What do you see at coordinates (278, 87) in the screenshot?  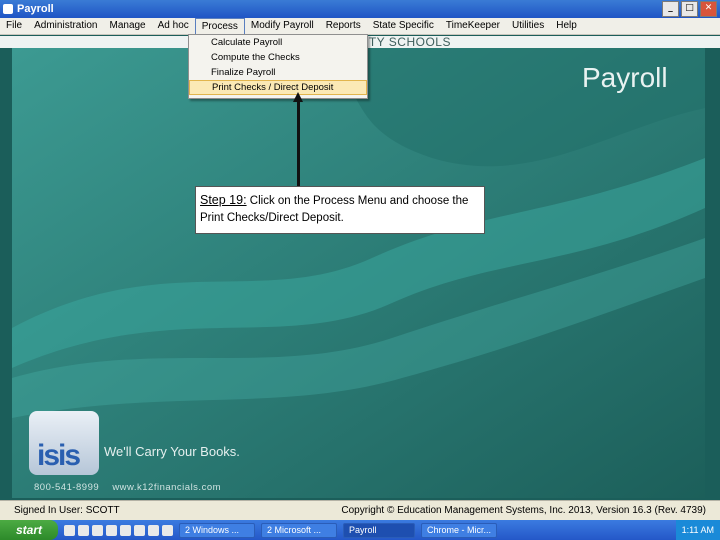 I see `menu-item-print-checks-direct-deposit: Print Checks / Direct Deposit` at bounding box center [278, 87].